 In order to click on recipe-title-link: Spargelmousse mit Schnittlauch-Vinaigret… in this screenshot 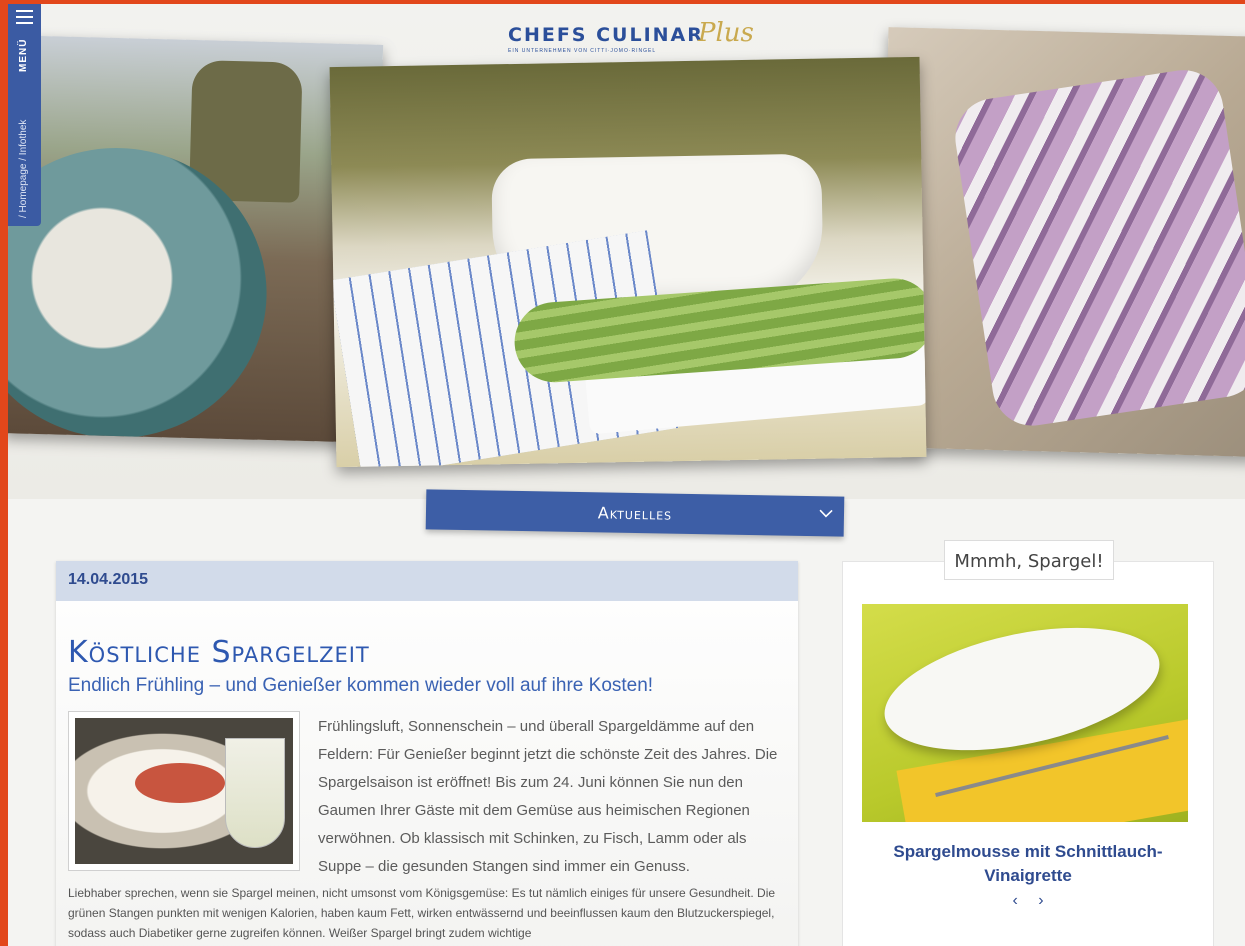, I will do `click(1028, 864)`.